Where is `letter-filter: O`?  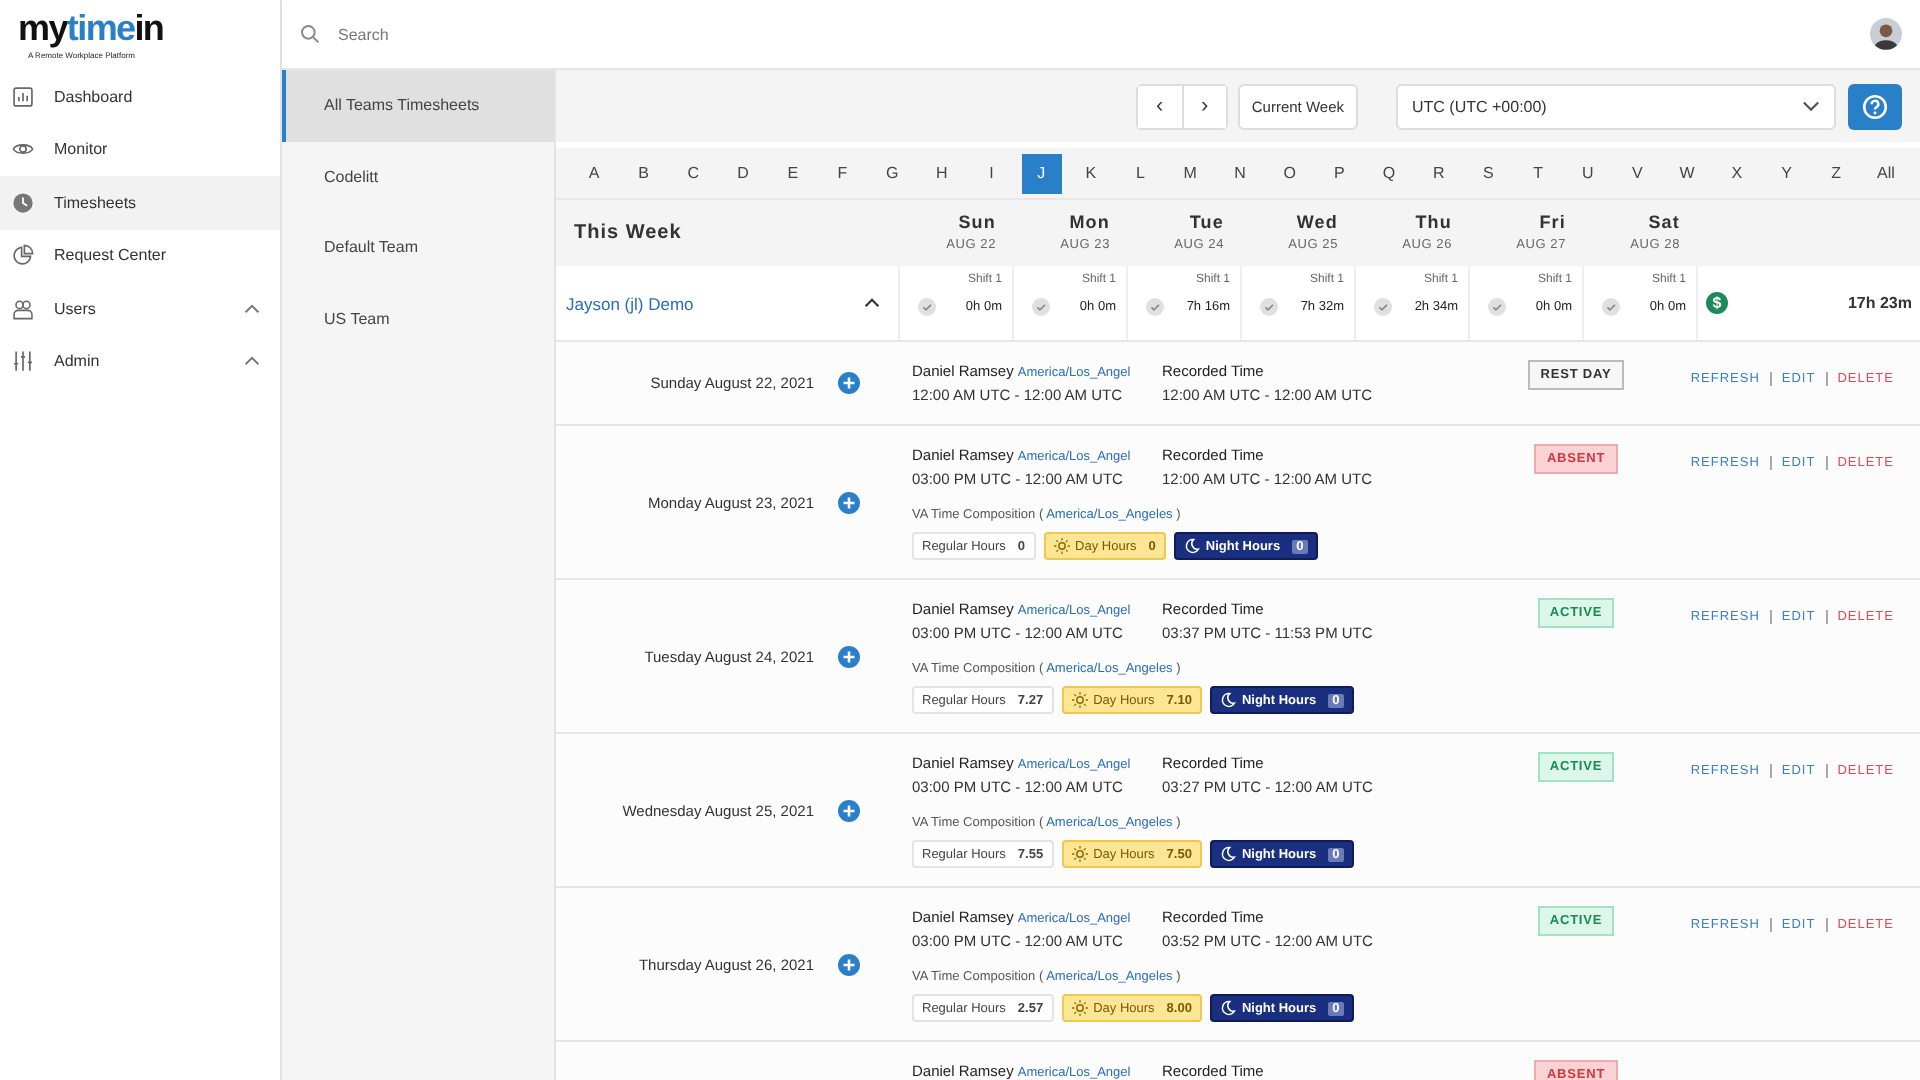
letter-filter: O is located at coordinates (1289, 173).